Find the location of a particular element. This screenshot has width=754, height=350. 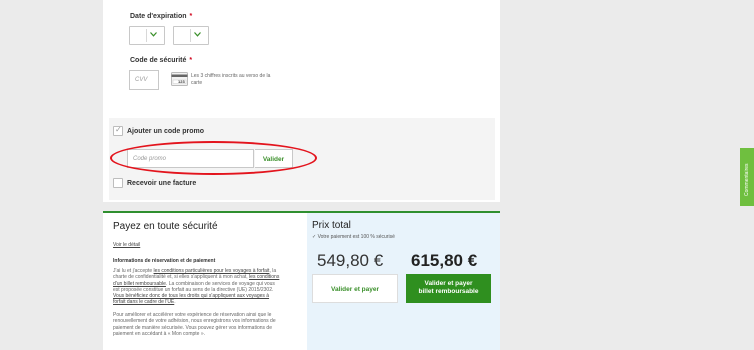

check-icon: ✓ is located at coordinates (118, 129).